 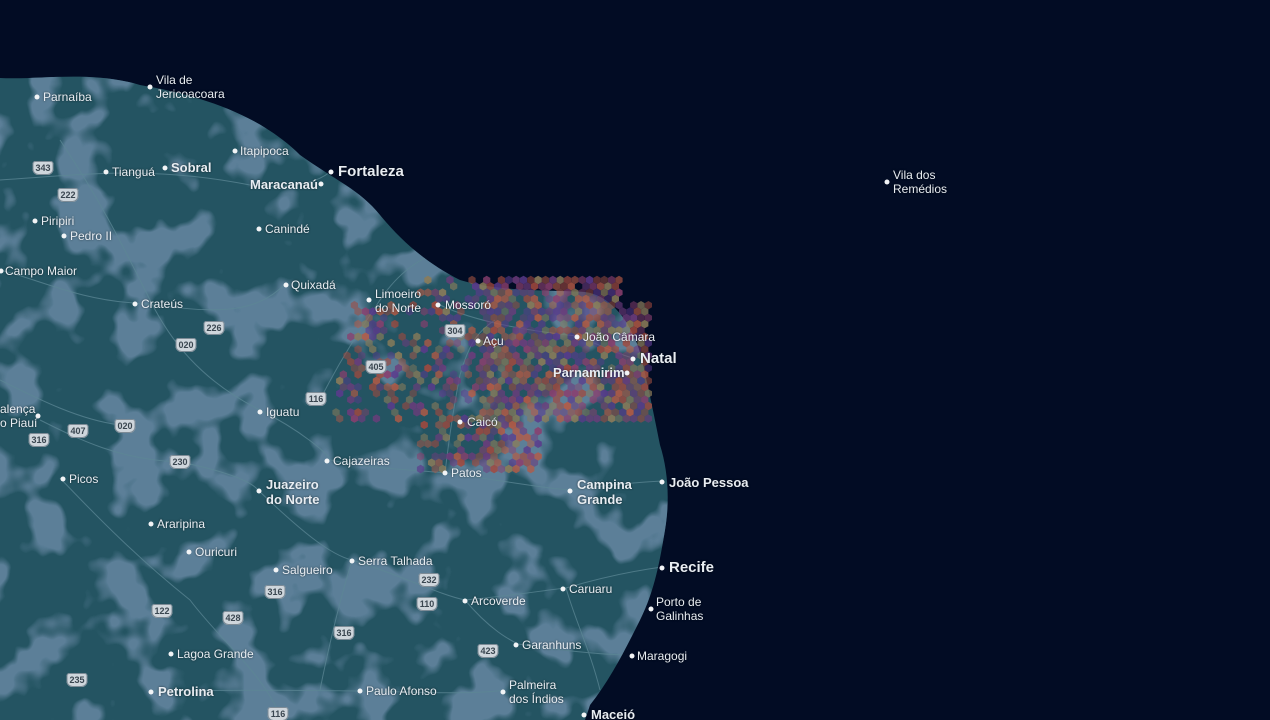 What do you see at coordinates (162, 611) in the screenshot?
I see `highway-shield: 122` at bounding box center [162, 611].